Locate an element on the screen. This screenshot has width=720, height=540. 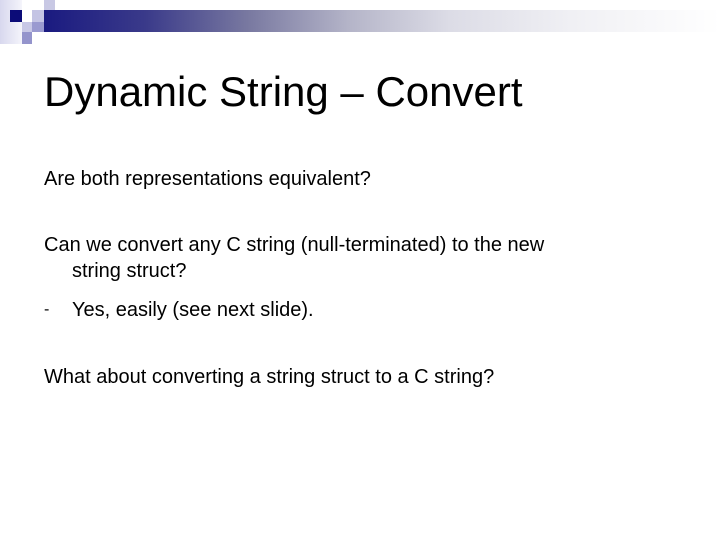
sub-bullet-item: - Yes, easily (see next slide). is located at coordinates (179, 310).